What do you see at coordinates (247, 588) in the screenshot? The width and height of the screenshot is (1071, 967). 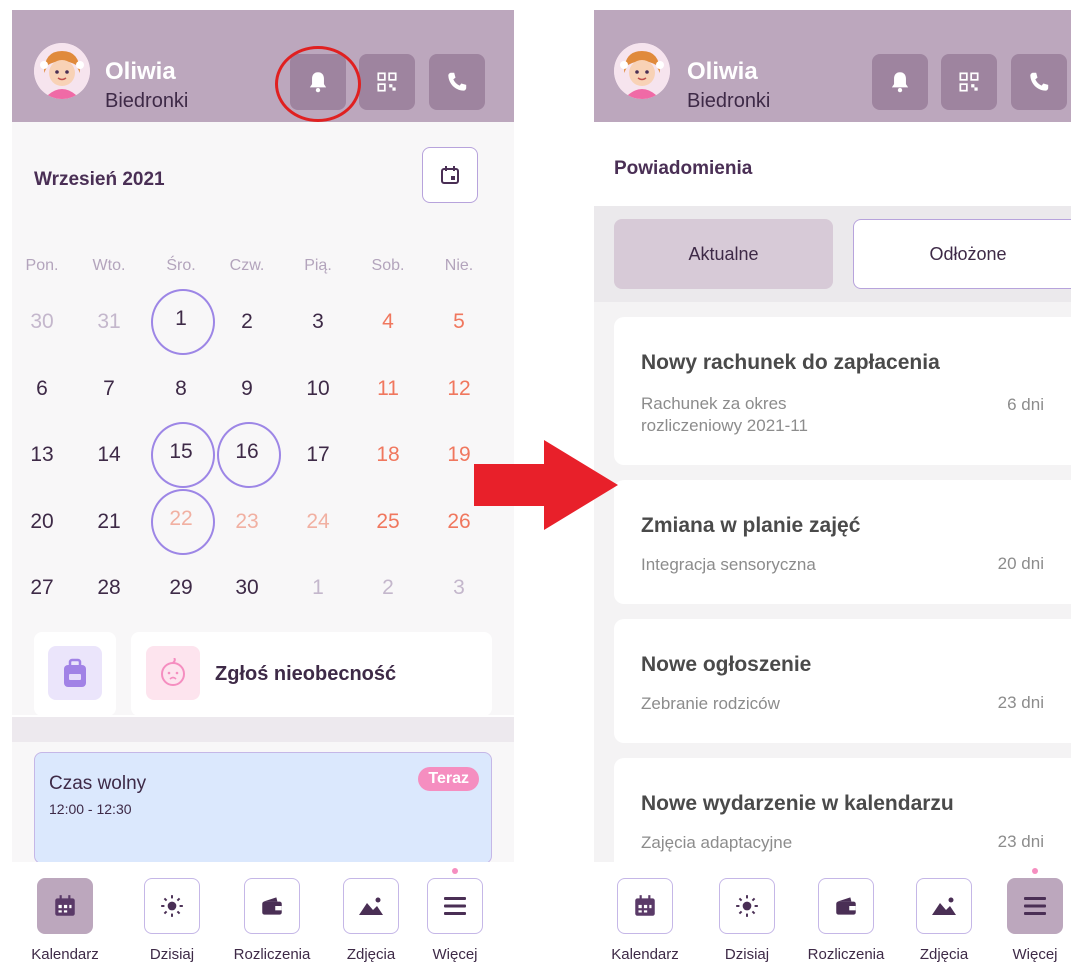 I see `calendar-day: 30` at bounding box center [247, 588].